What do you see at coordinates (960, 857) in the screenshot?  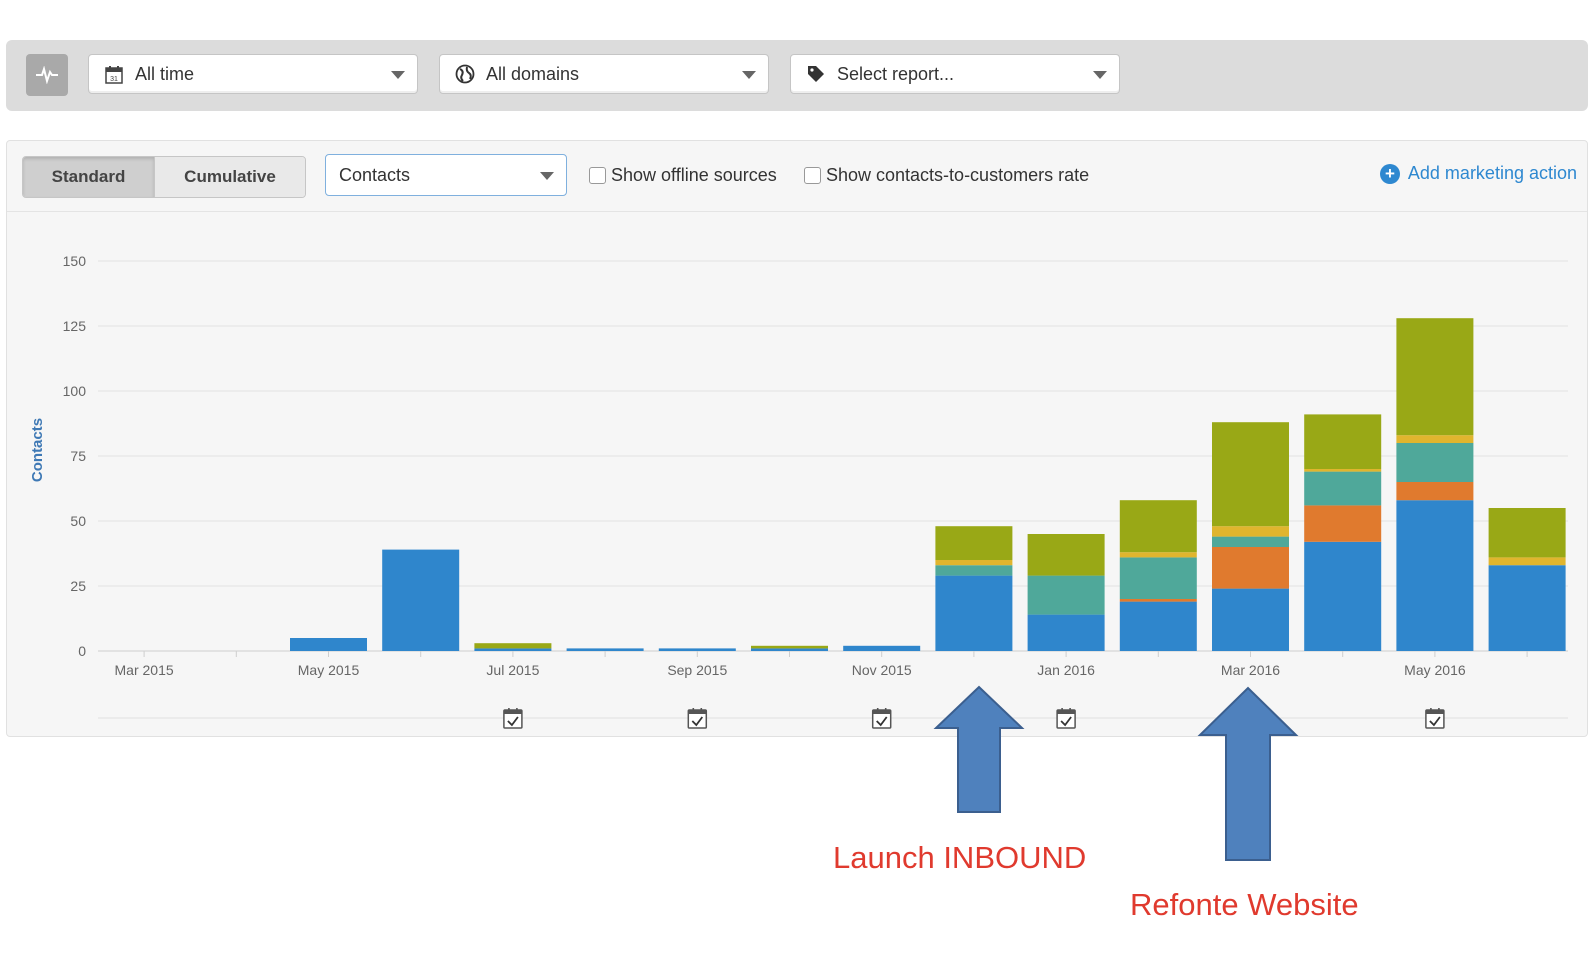 I see `launch-inbound-annotation: Launch INBOUND` at bounding box center [960, 857].